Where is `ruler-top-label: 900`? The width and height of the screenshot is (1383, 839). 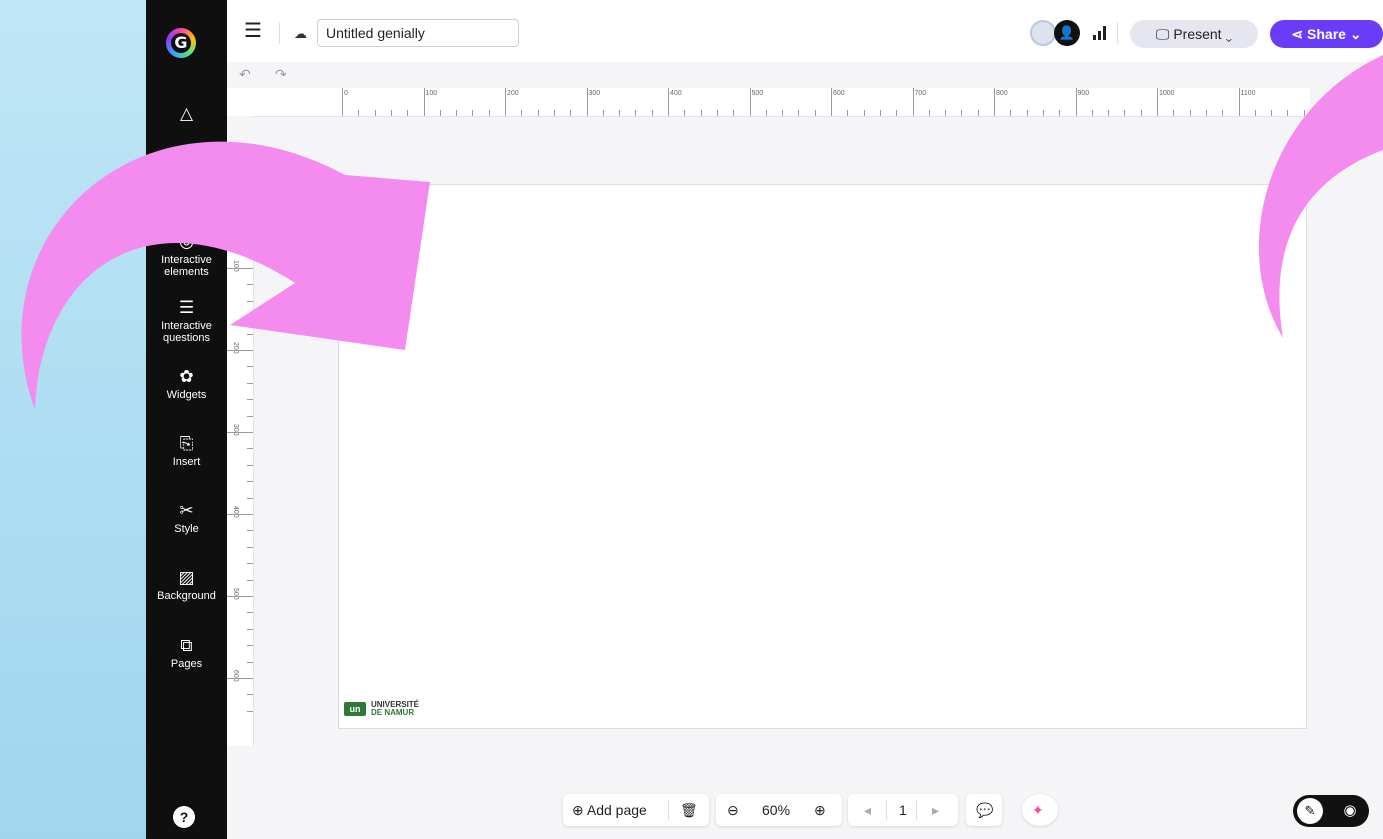 ruler-top-label: 900 is located at coordinates (1083, 93).